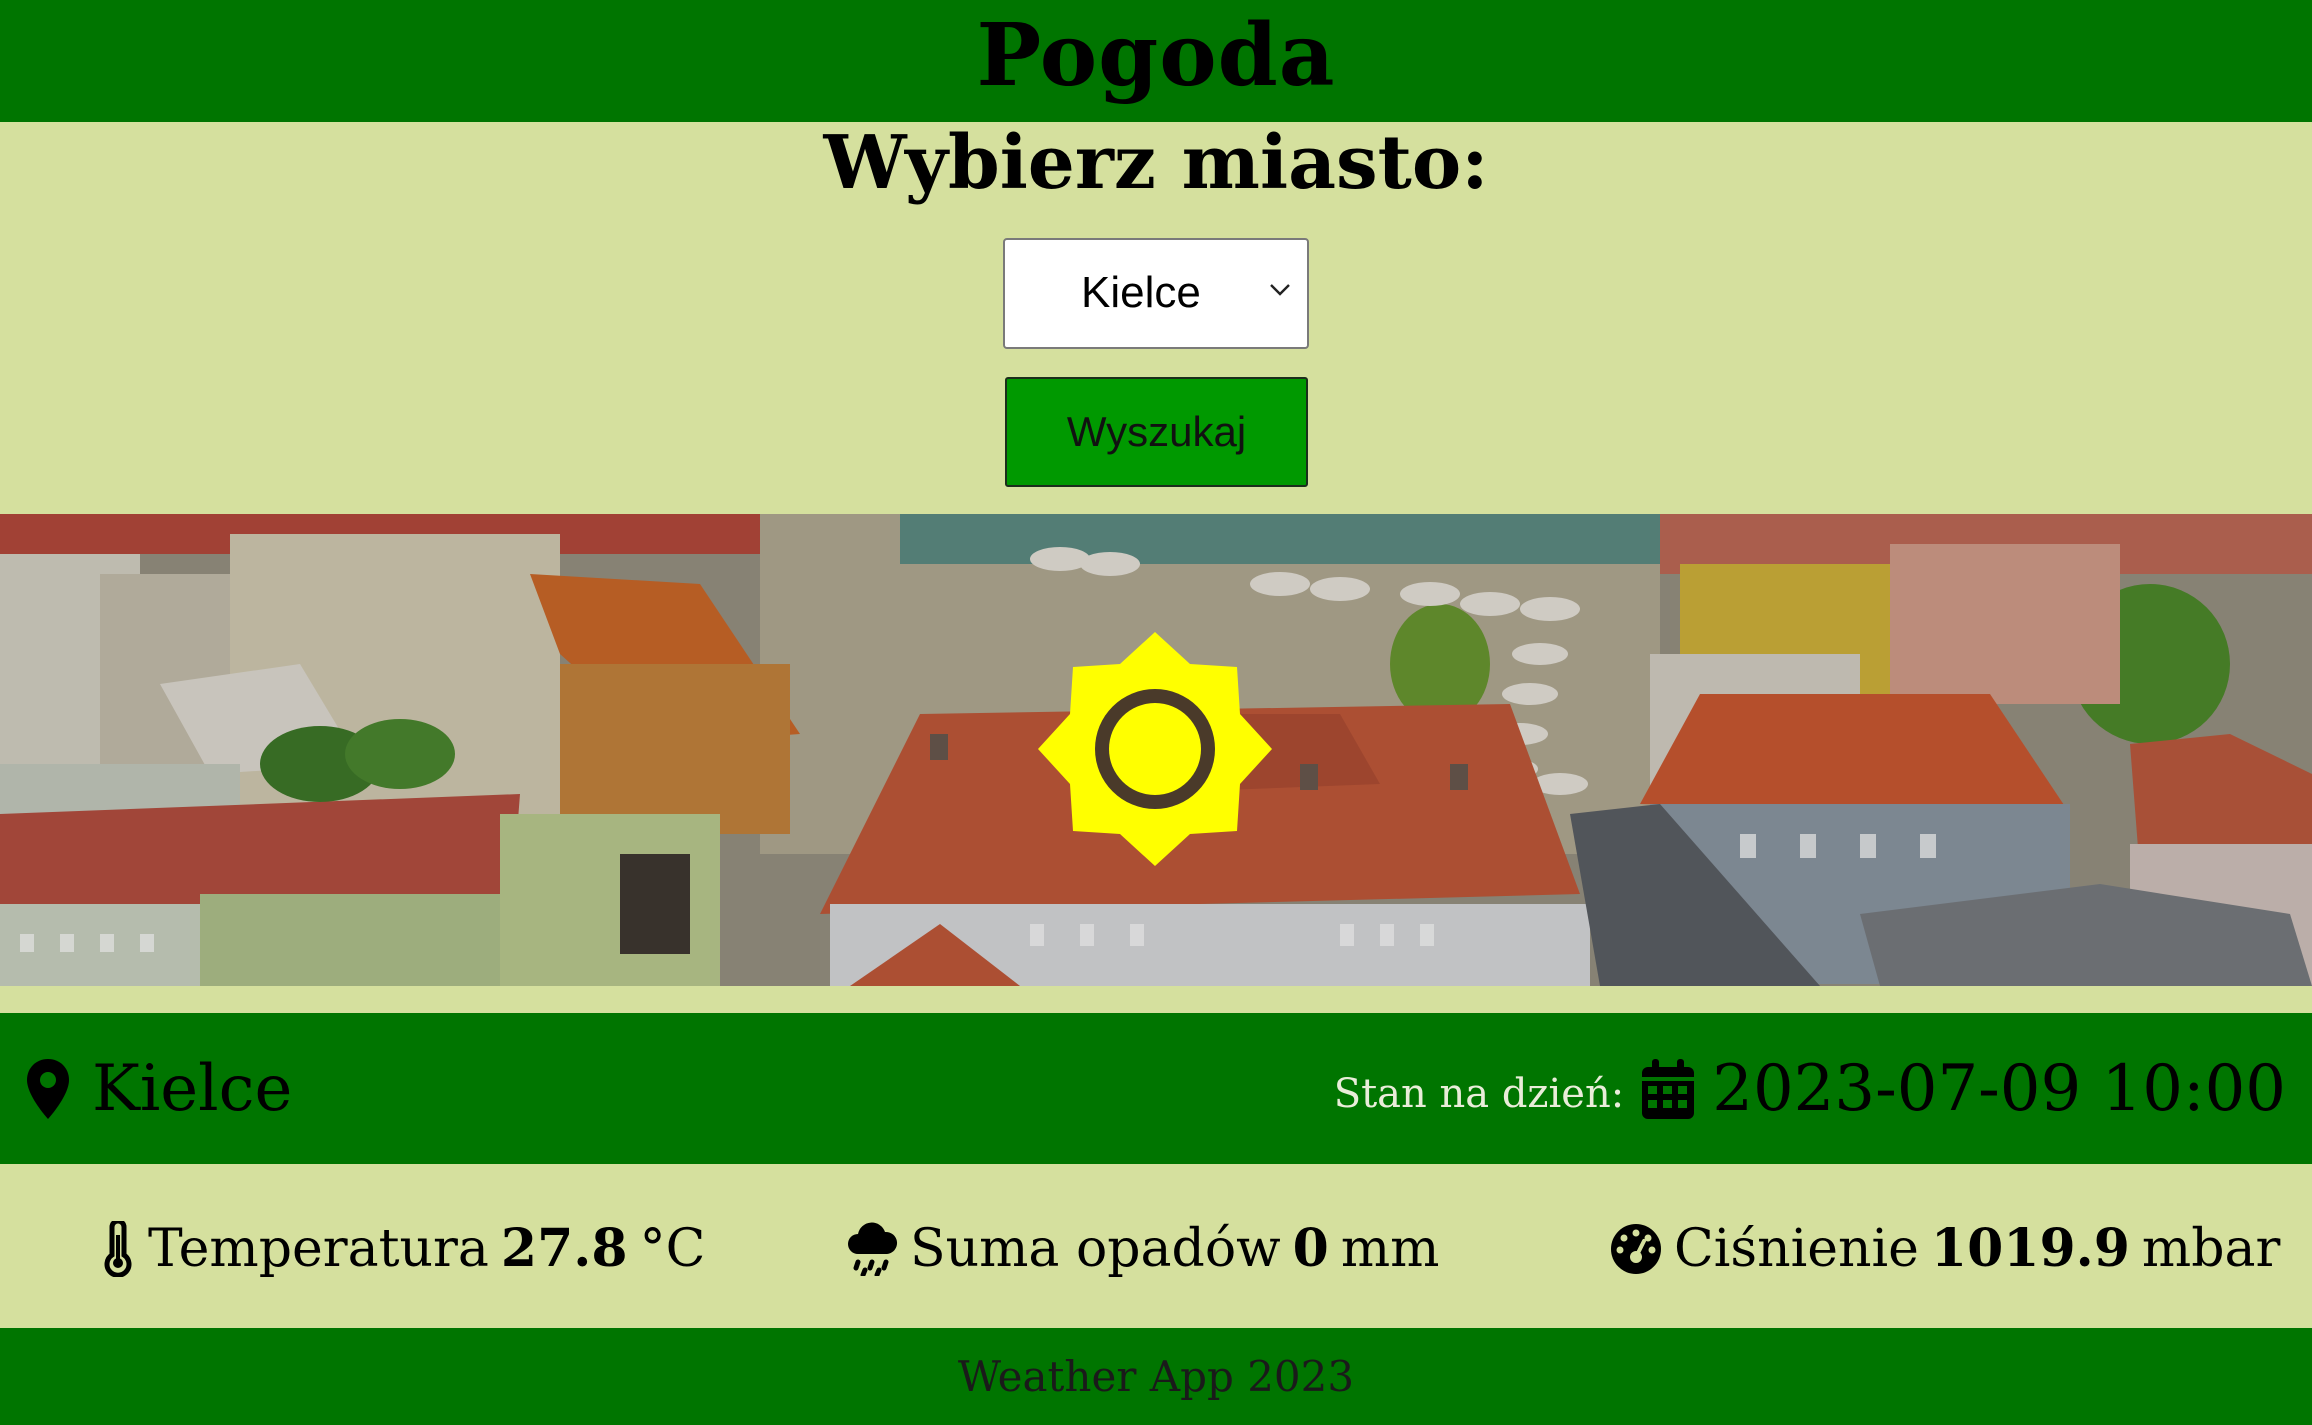 The width and height of the screenshot is (2312, 1425). What do you see at coordinates (1668, 1089) in the screenshot?
I see `calendar-icon` at bounding box center [1668, 1089].